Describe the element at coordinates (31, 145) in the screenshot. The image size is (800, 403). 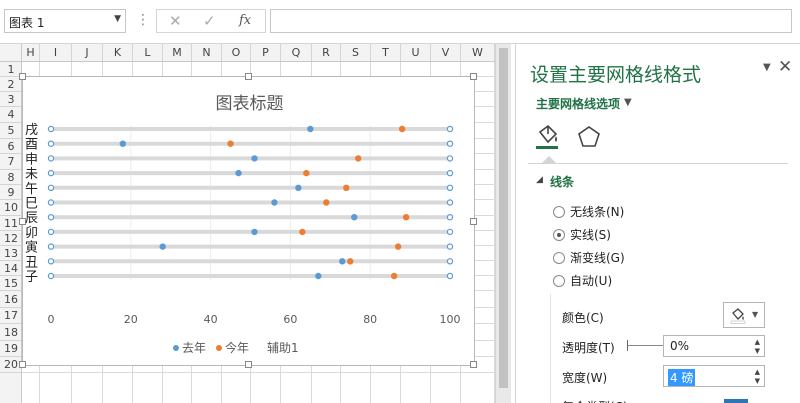
I see `category-label: 酉` at that location.